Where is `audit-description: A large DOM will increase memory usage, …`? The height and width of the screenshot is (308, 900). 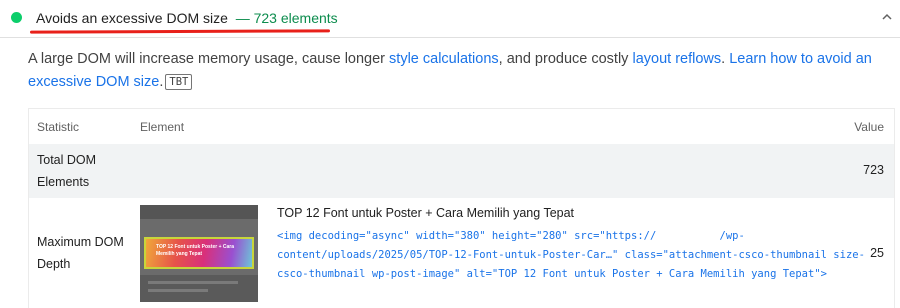 audit-description: A large DOM will increase memory usage, … is located at coordinates (453, 71).